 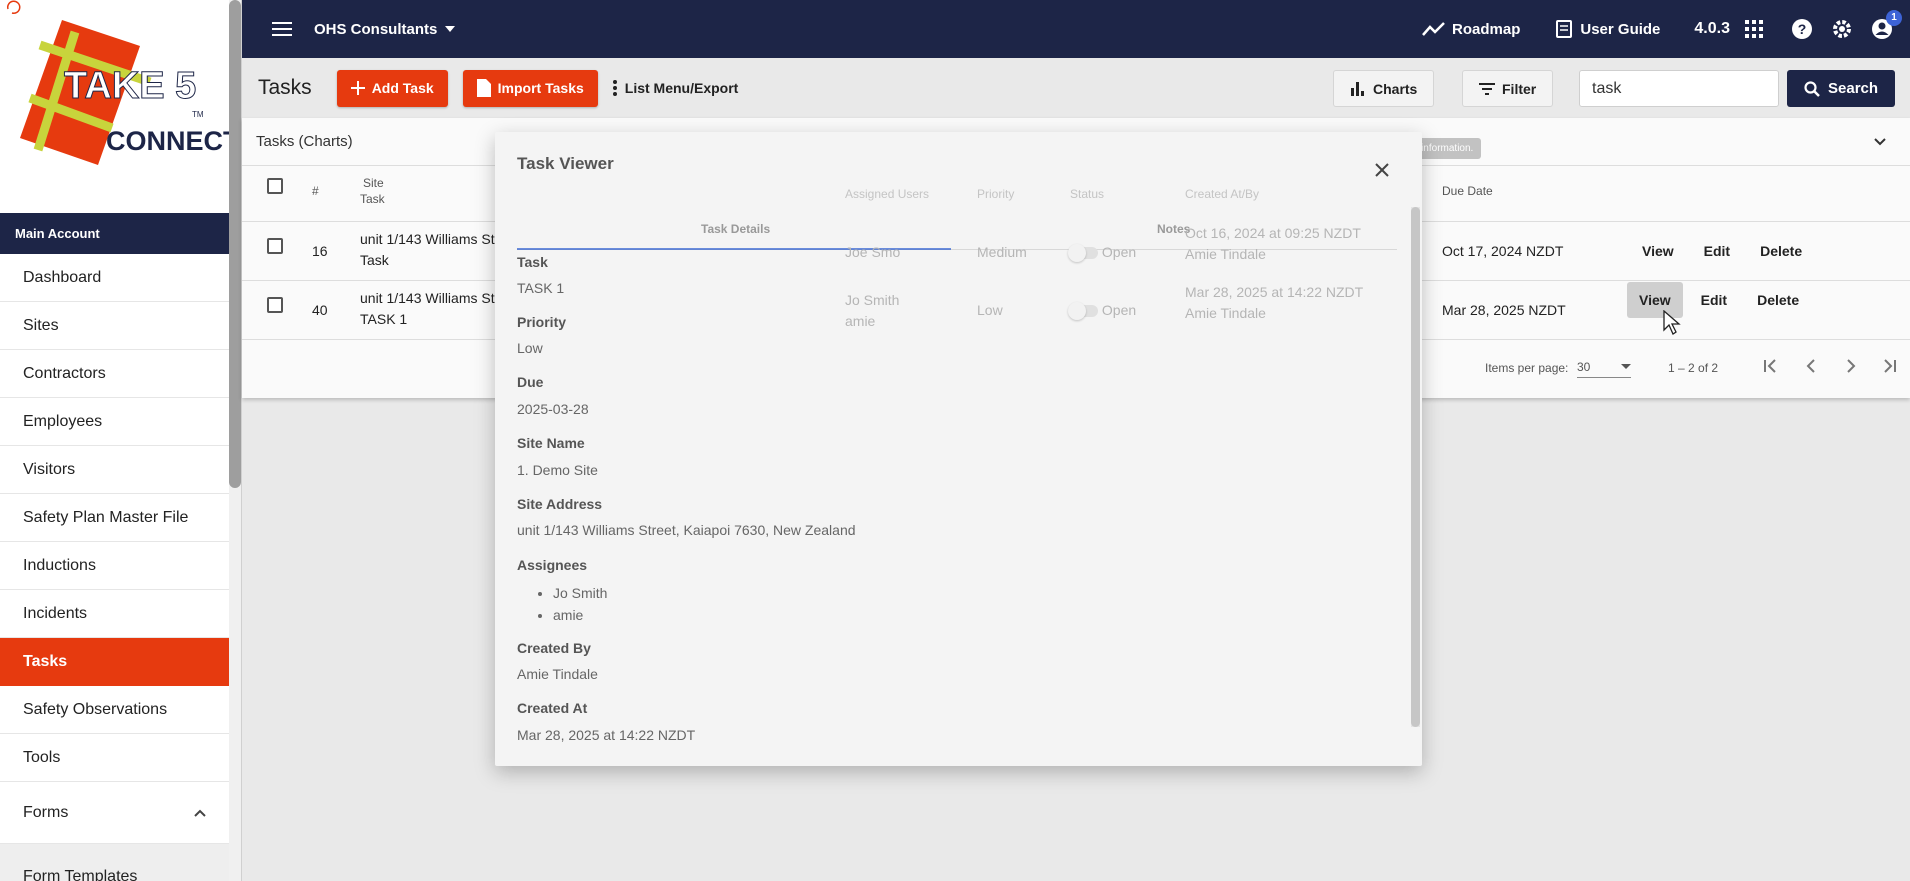 I want to click on field-due-value: 2025-03-28, so click(x=553, y=409).